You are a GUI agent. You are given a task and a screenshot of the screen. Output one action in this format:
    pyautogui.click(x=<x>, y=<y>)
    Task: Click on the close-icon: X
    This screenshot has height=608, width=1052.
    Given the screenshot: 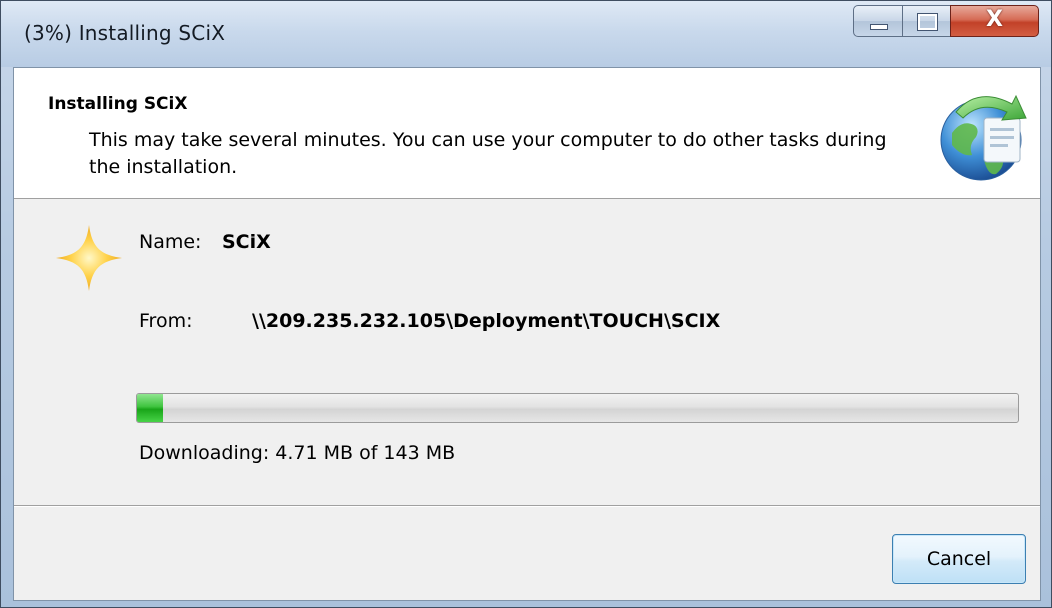 What is the action you would take?
    pyautogui.click(x=994, y=19)
    